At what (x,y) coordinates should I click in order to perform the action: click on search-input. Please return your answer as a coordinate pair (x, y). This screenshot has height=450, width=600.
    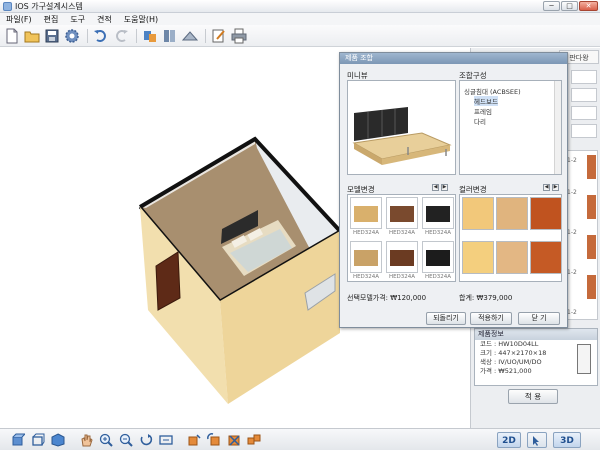
    Looking at the image, I should click on (584, 131).